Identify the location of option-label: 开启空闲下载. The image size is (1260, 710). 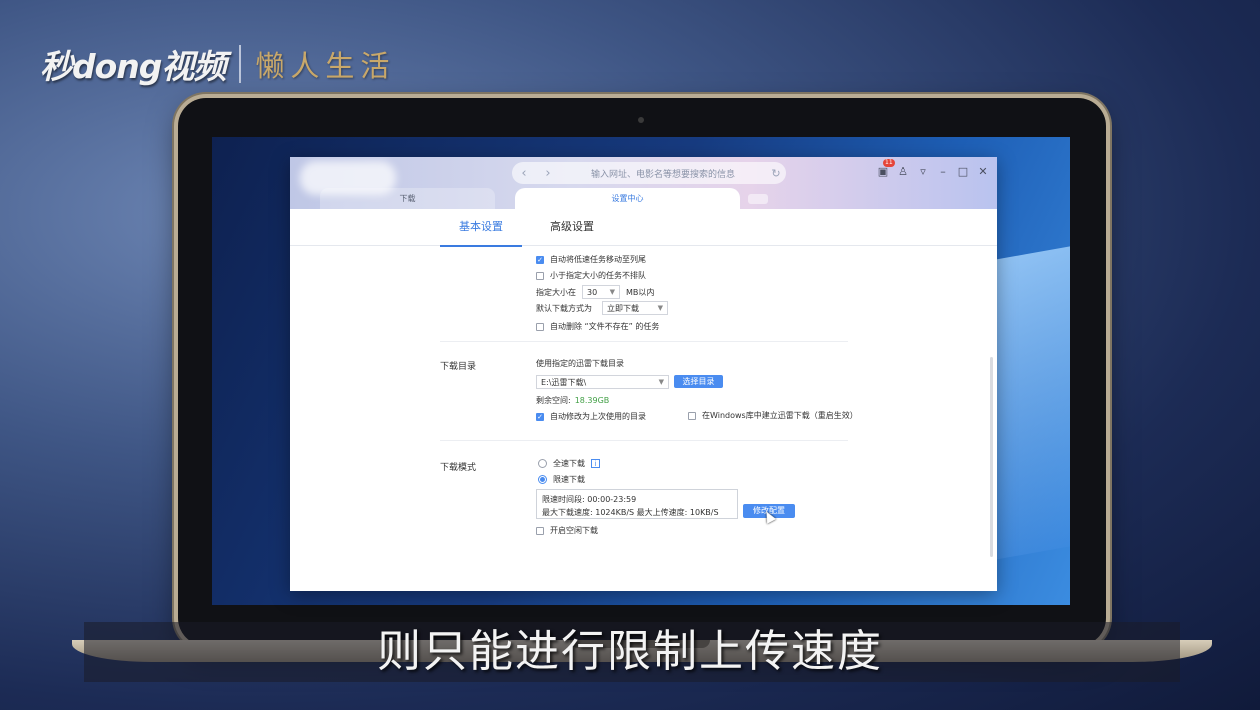
(574, 530).